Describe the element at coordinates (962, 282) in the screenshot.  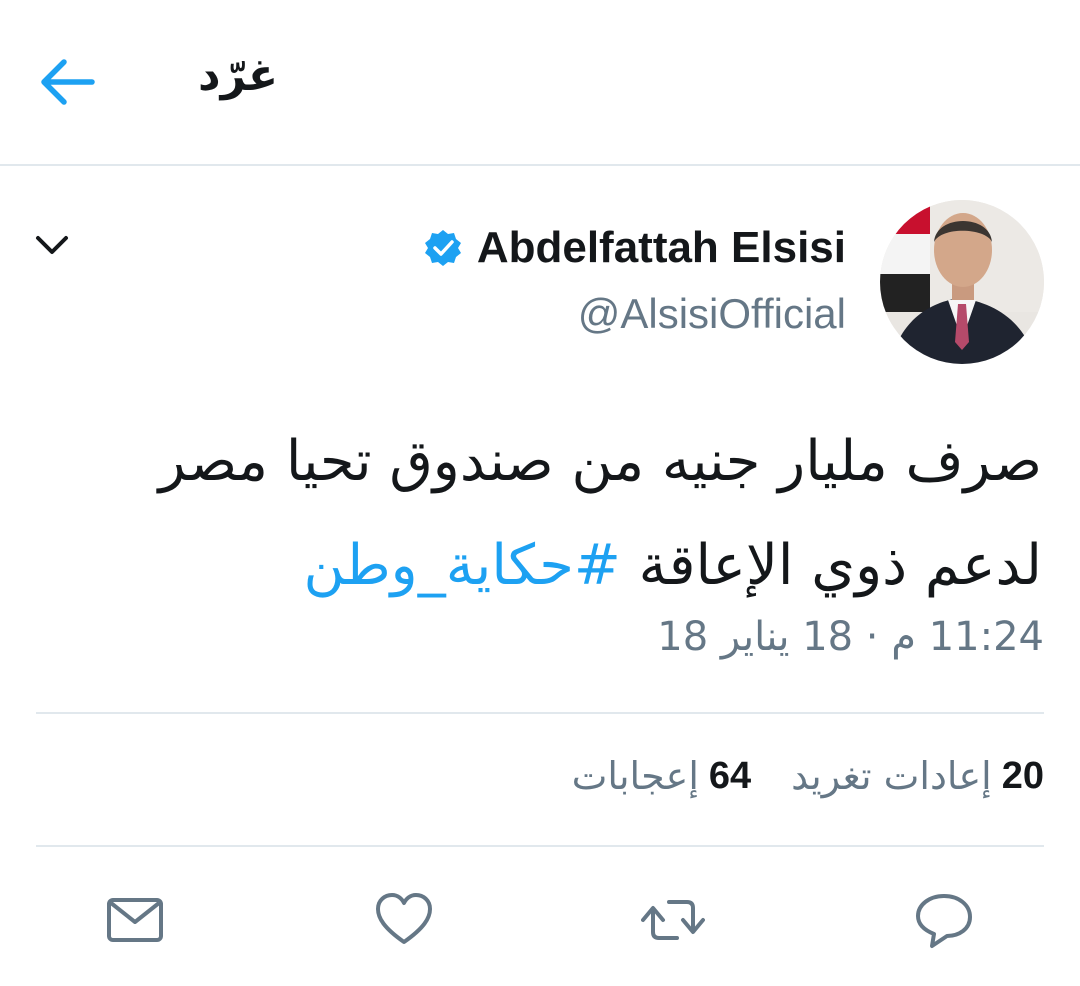
I see `avatar` at that location.